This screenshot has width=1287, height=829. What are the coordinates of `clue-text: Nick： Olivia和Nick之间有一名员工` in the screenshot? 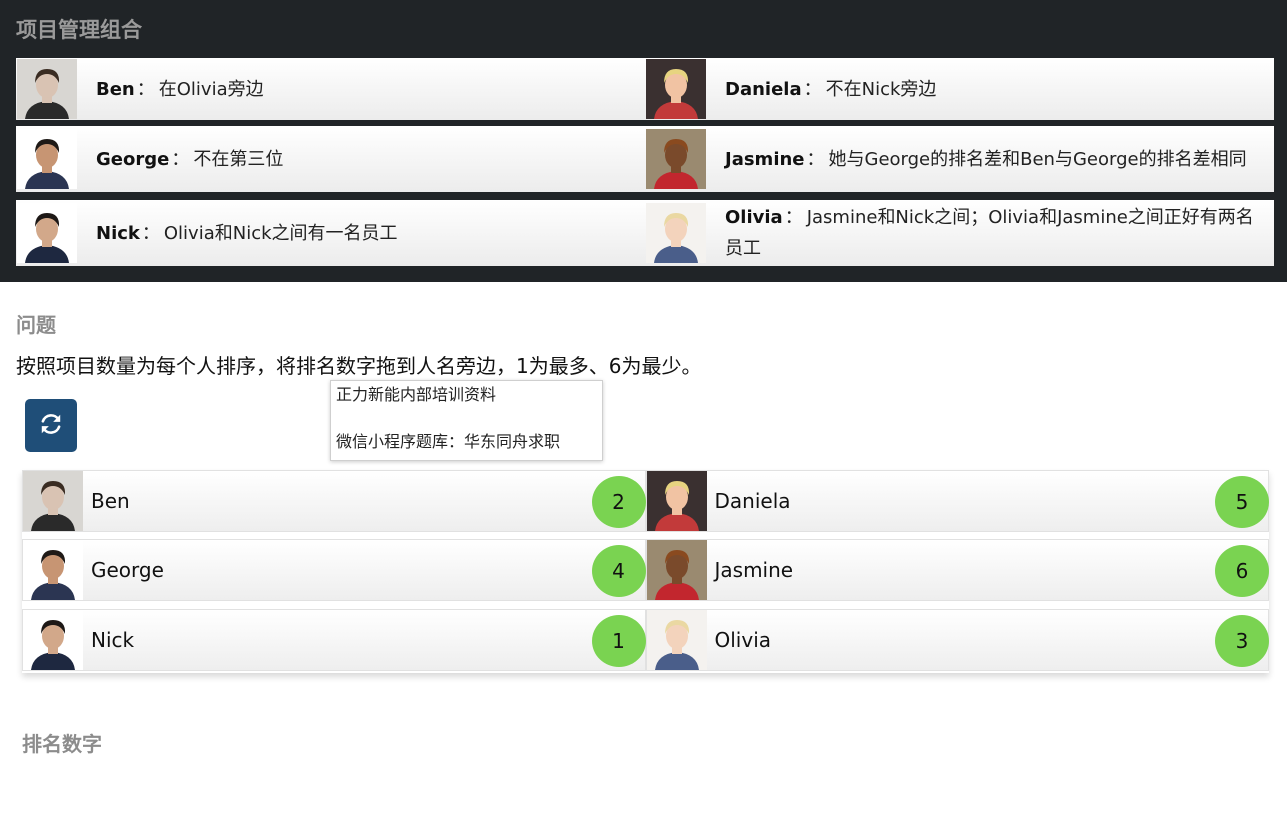 It's located at (247, 233).